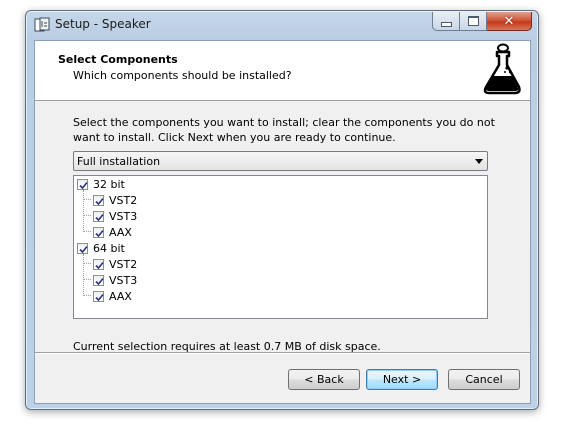 The width and height of the screenshot is (564, 425). I want to click on maximize-icon, so click(473, 21).